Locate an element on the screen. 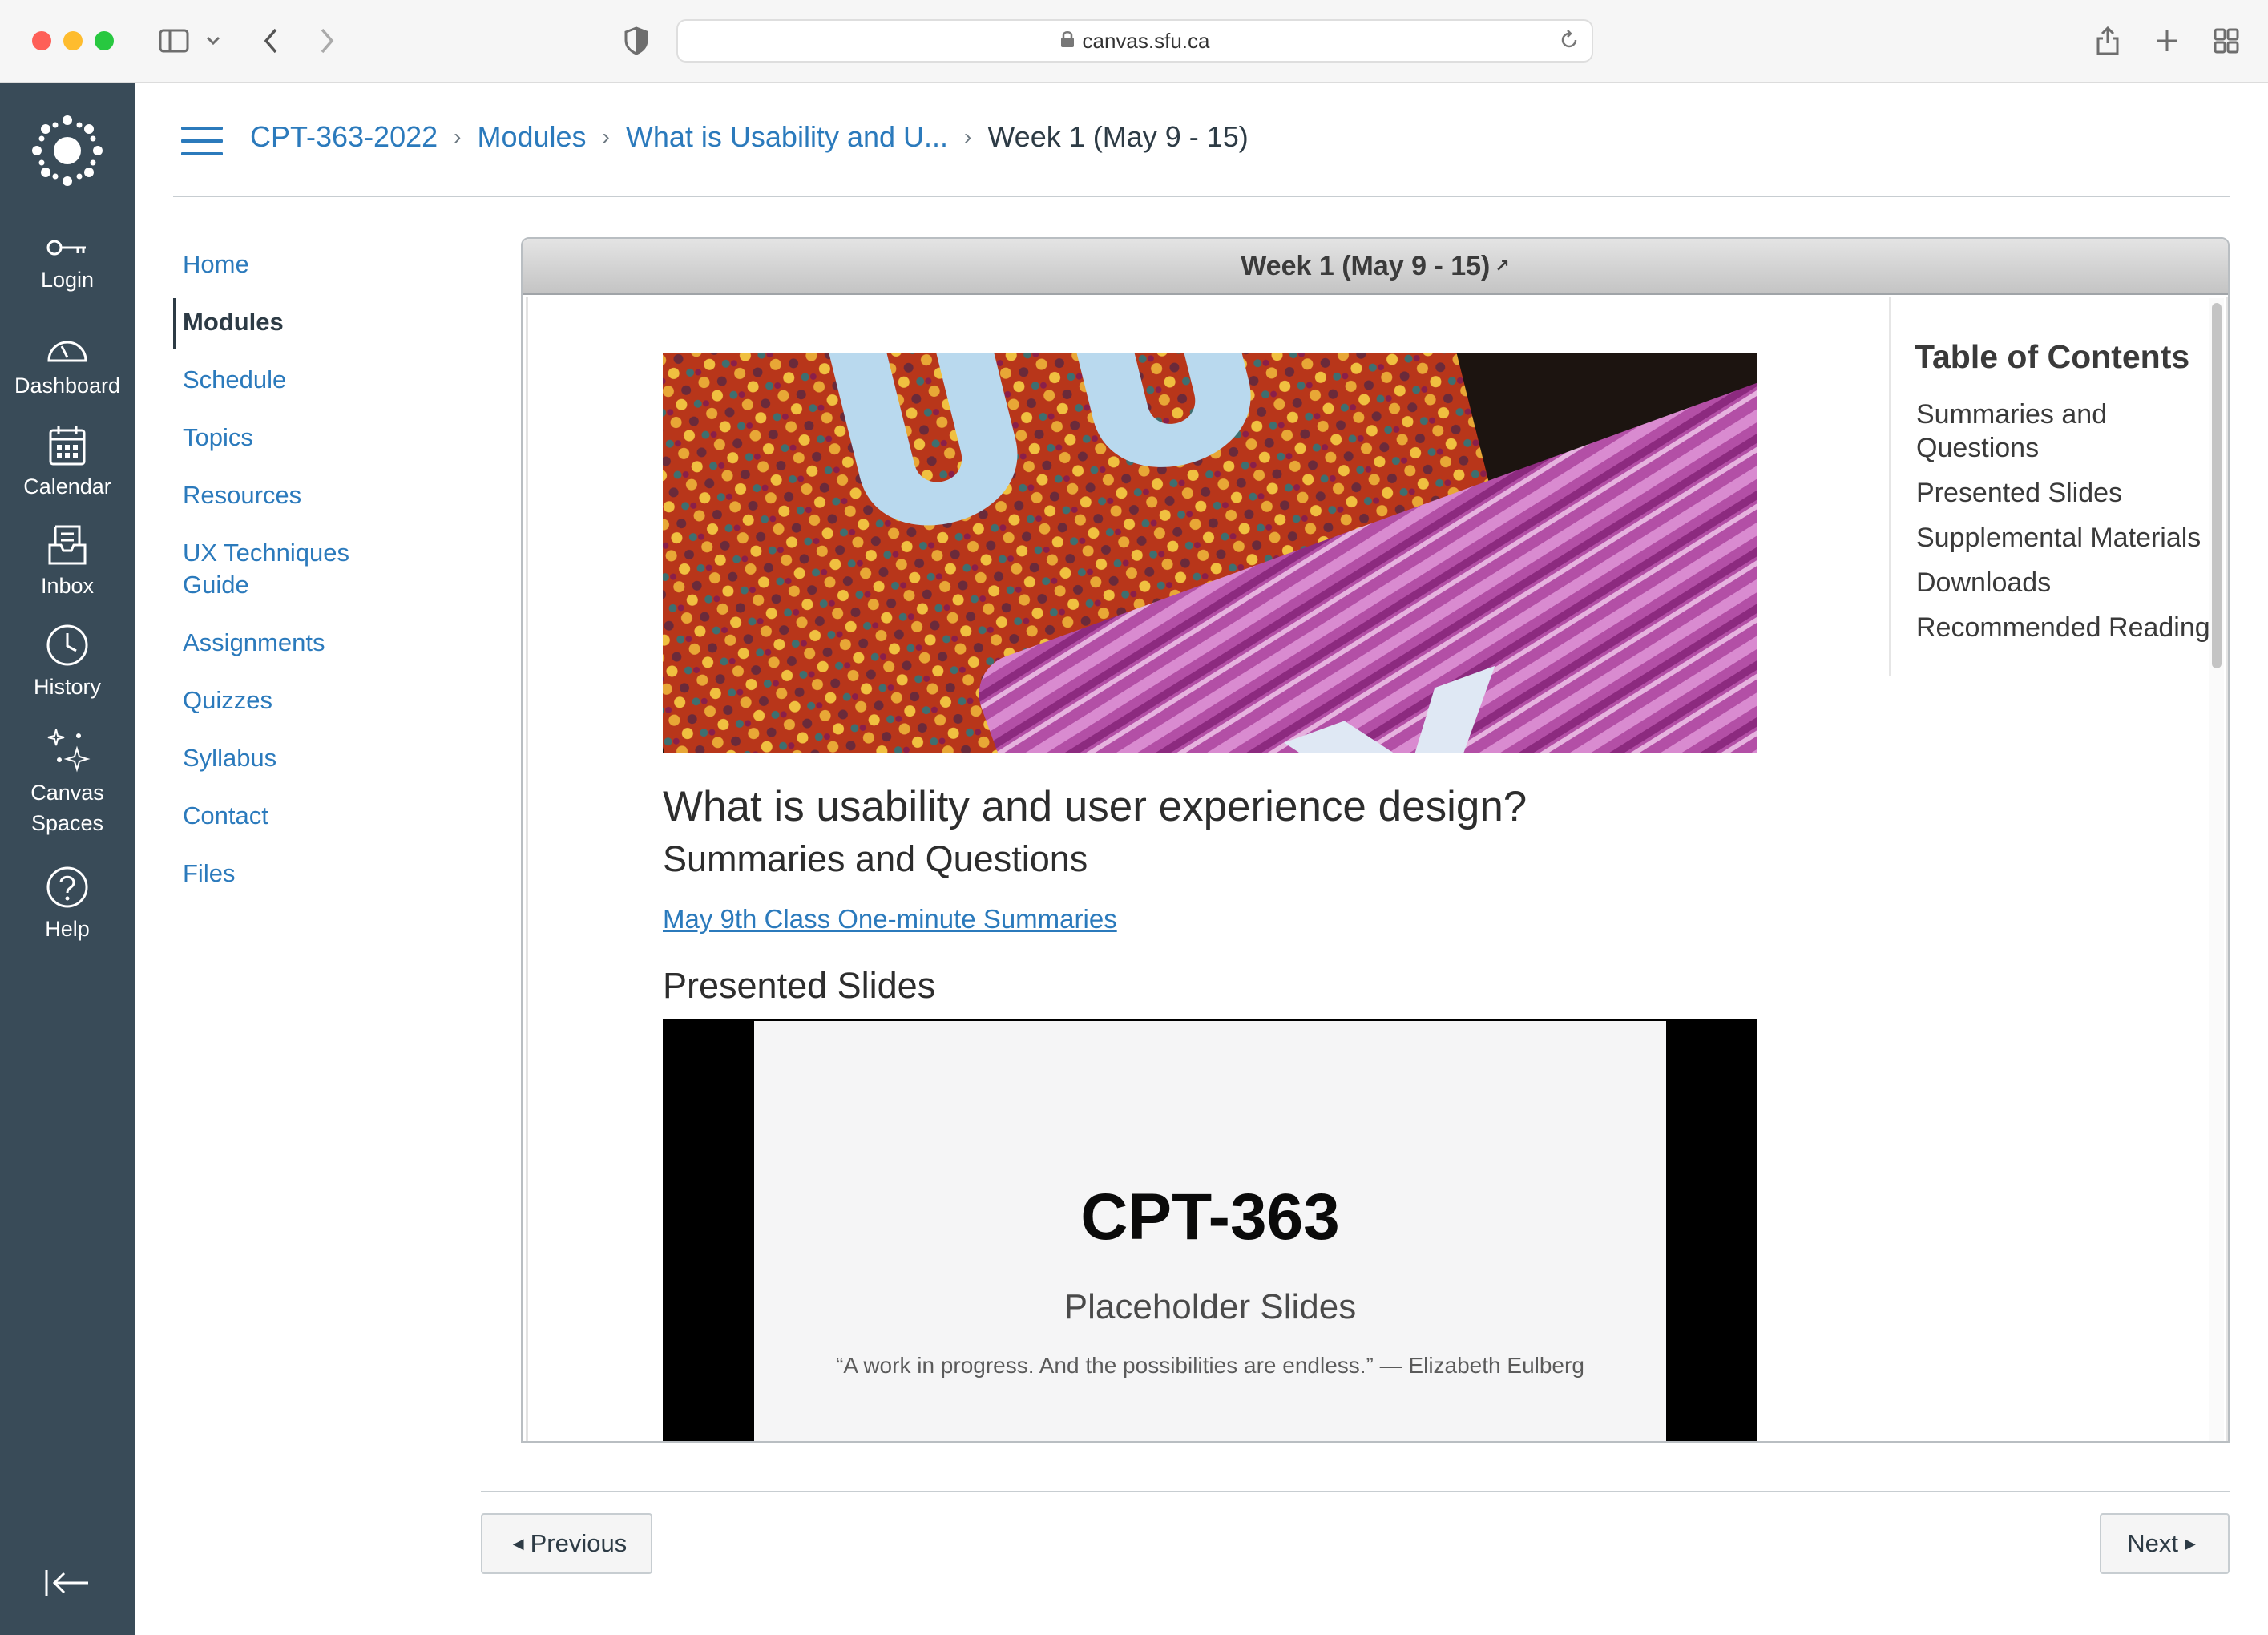  global-nav-help-label: Help is located at coordinates (67, 929).